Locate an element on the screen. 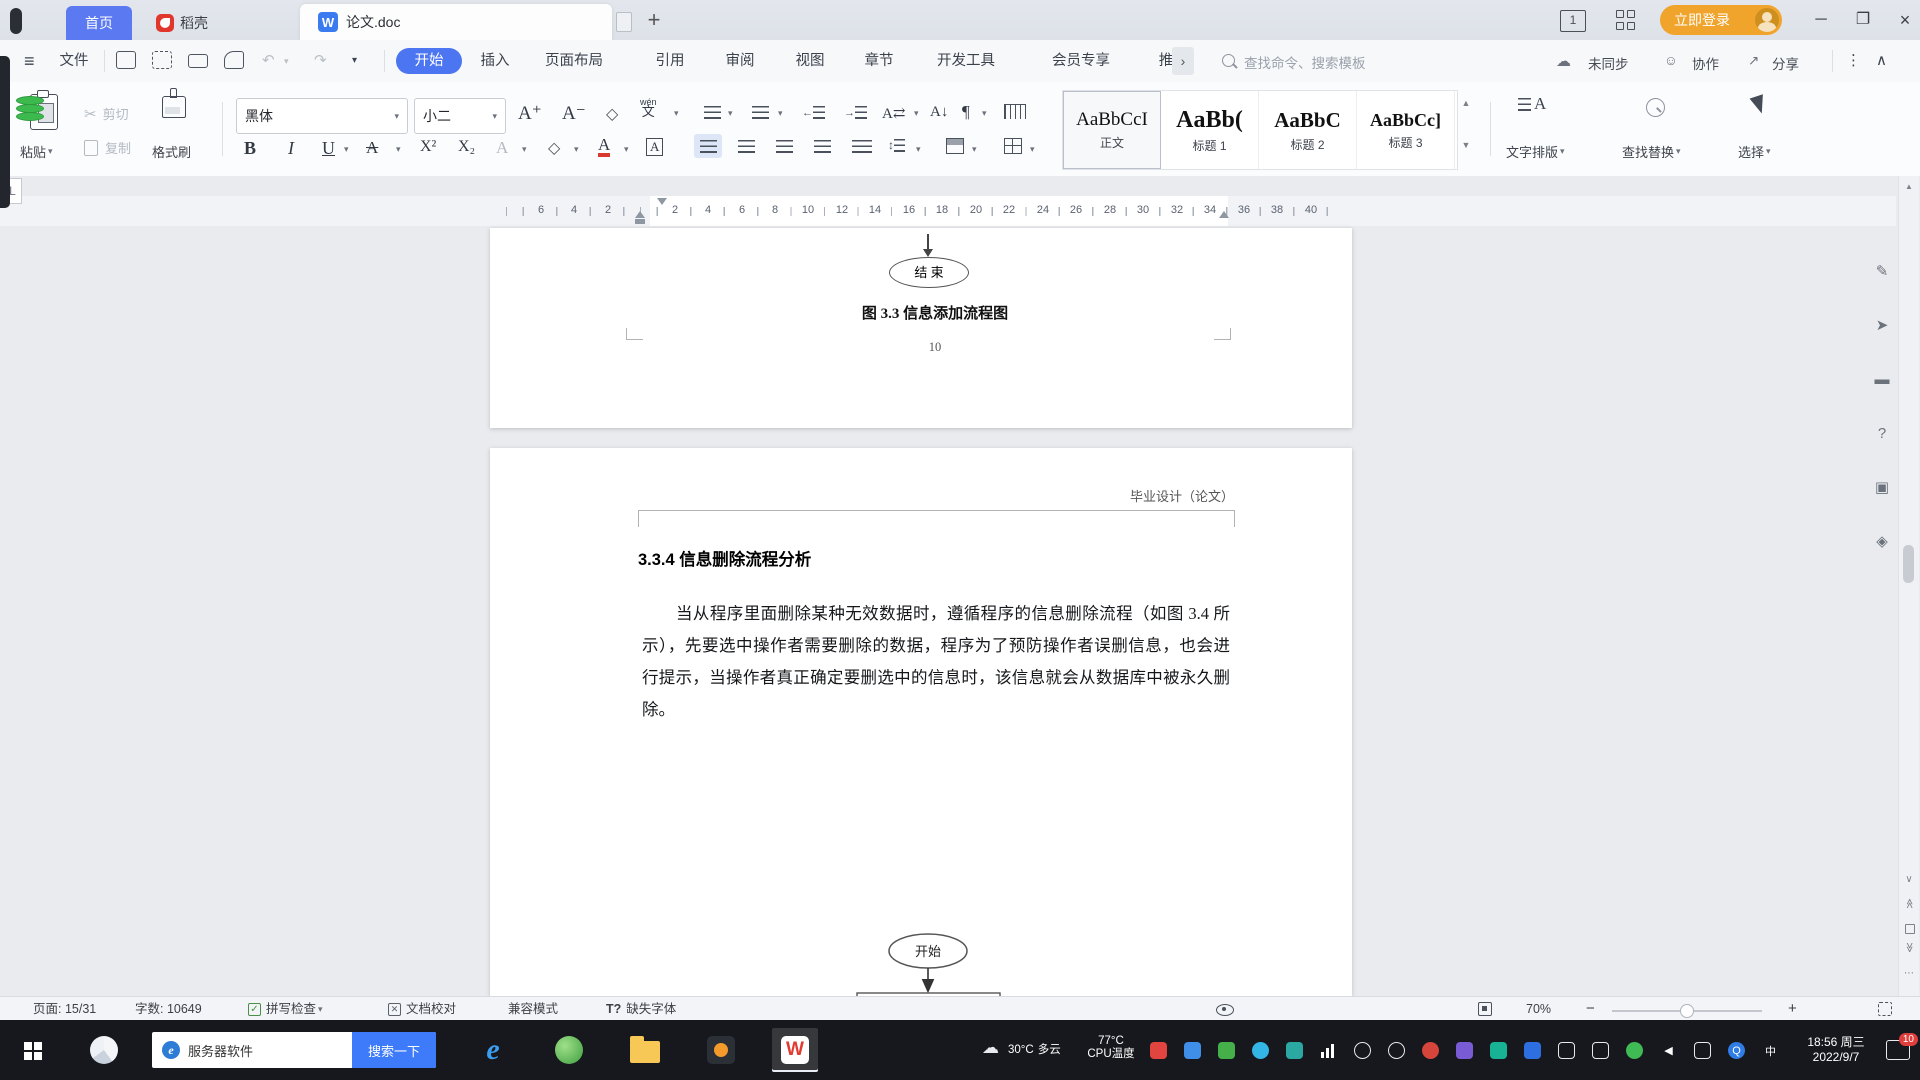 This screenshot has width=1920, height=1080. tab-ruler-icon is located at coordinates (1015, 111).